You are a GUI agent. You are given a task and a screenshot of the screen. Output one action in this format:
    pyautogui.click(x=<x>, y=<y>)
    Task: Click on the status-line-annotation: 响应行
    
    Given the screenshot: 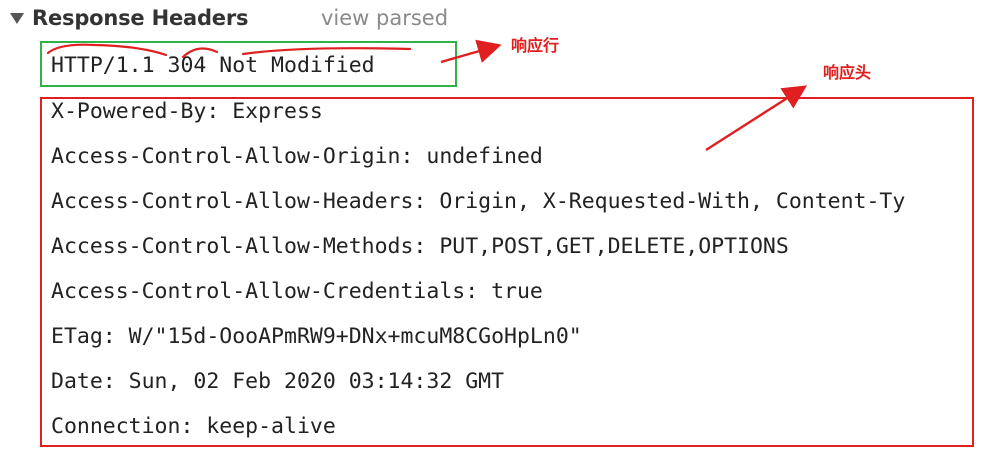 What is the action you would take?
    pyautogui.click(x=535, y=45)
    